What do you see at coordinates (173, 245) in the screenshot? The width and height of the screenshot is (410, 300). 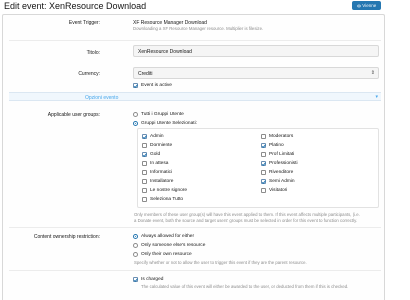 I see `ownership-option-label: Only someone else's resource` at bounding box center [173, 245].